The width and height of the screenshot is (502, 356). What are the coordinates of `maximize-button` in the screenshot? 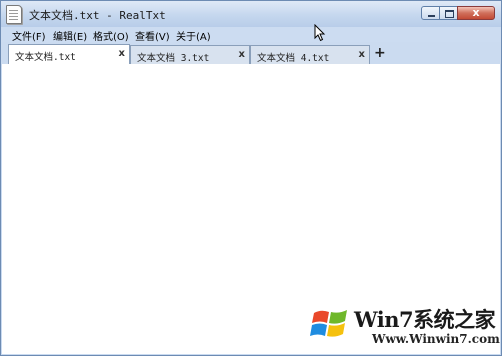 It's located at (448, 13).